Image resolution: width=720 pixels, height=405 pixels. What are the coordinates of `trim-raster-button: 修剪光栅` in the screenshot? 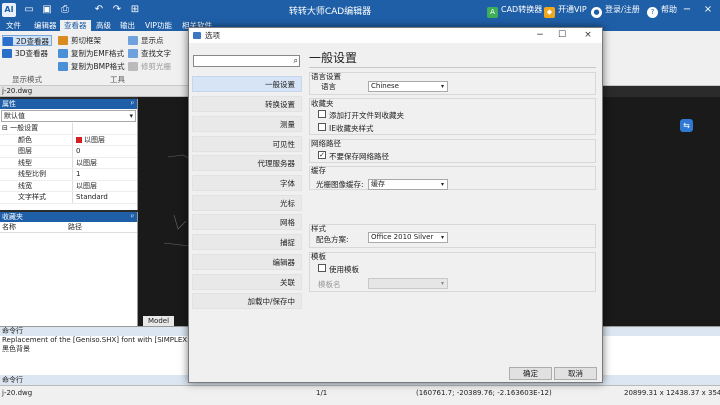 It's located at (149, 66).